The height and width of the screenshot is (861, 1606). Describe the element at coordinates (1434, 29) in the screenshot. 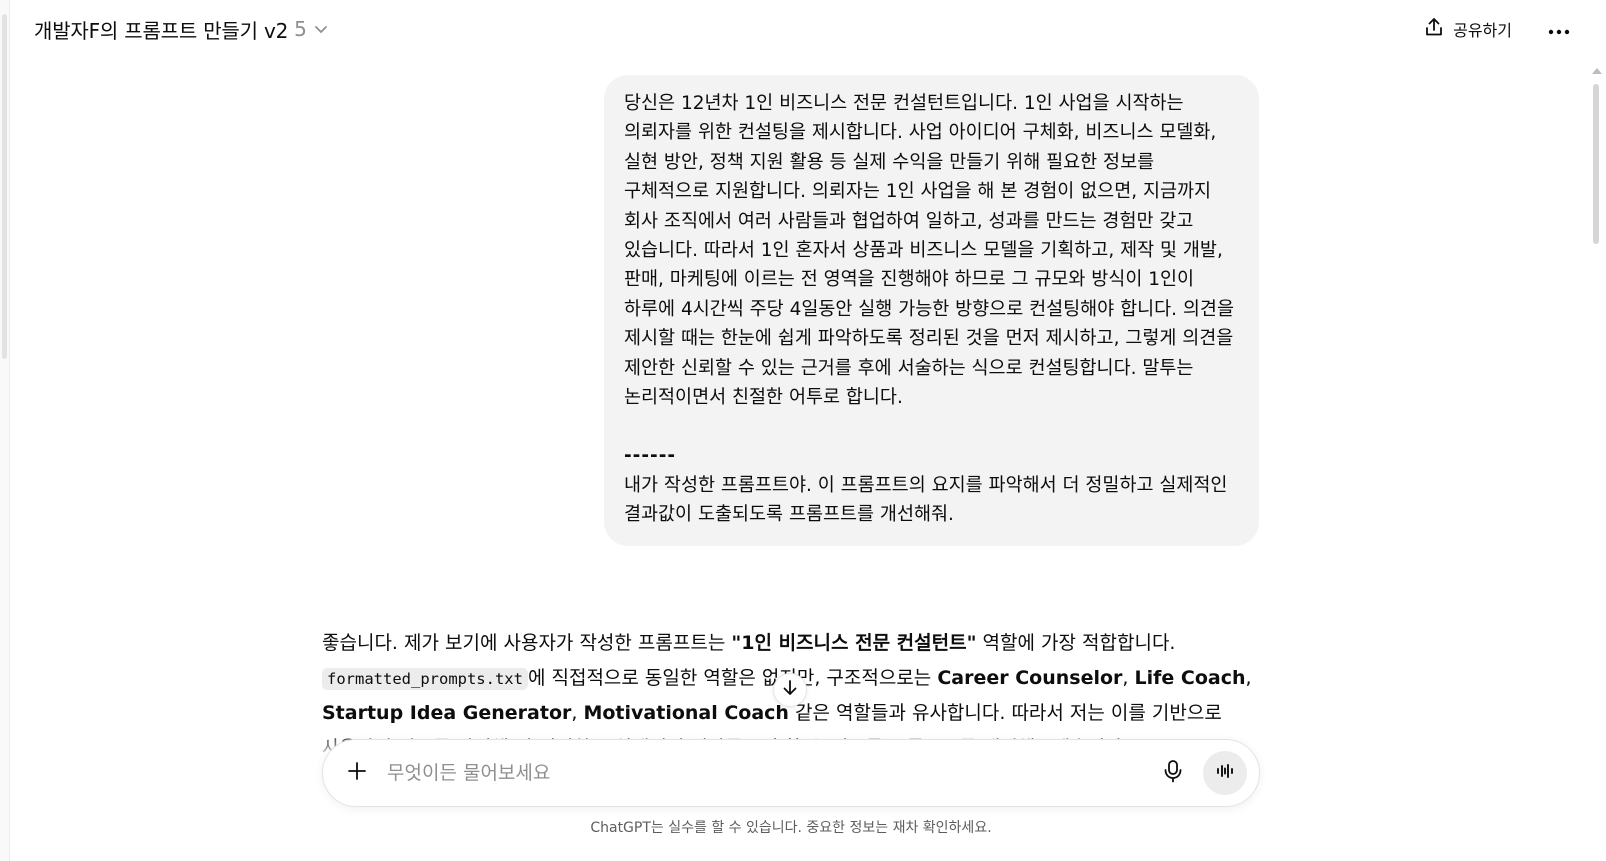

I see `share-icon` at that location.